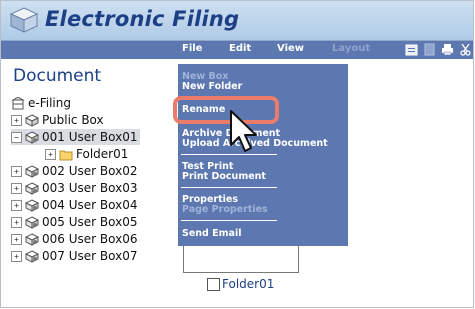 This screenshot has height=309, width=475. Describe the element at coordinates (90, 137) in the screenshot. I see `tree-item-label: 001 User Box01` at that location.